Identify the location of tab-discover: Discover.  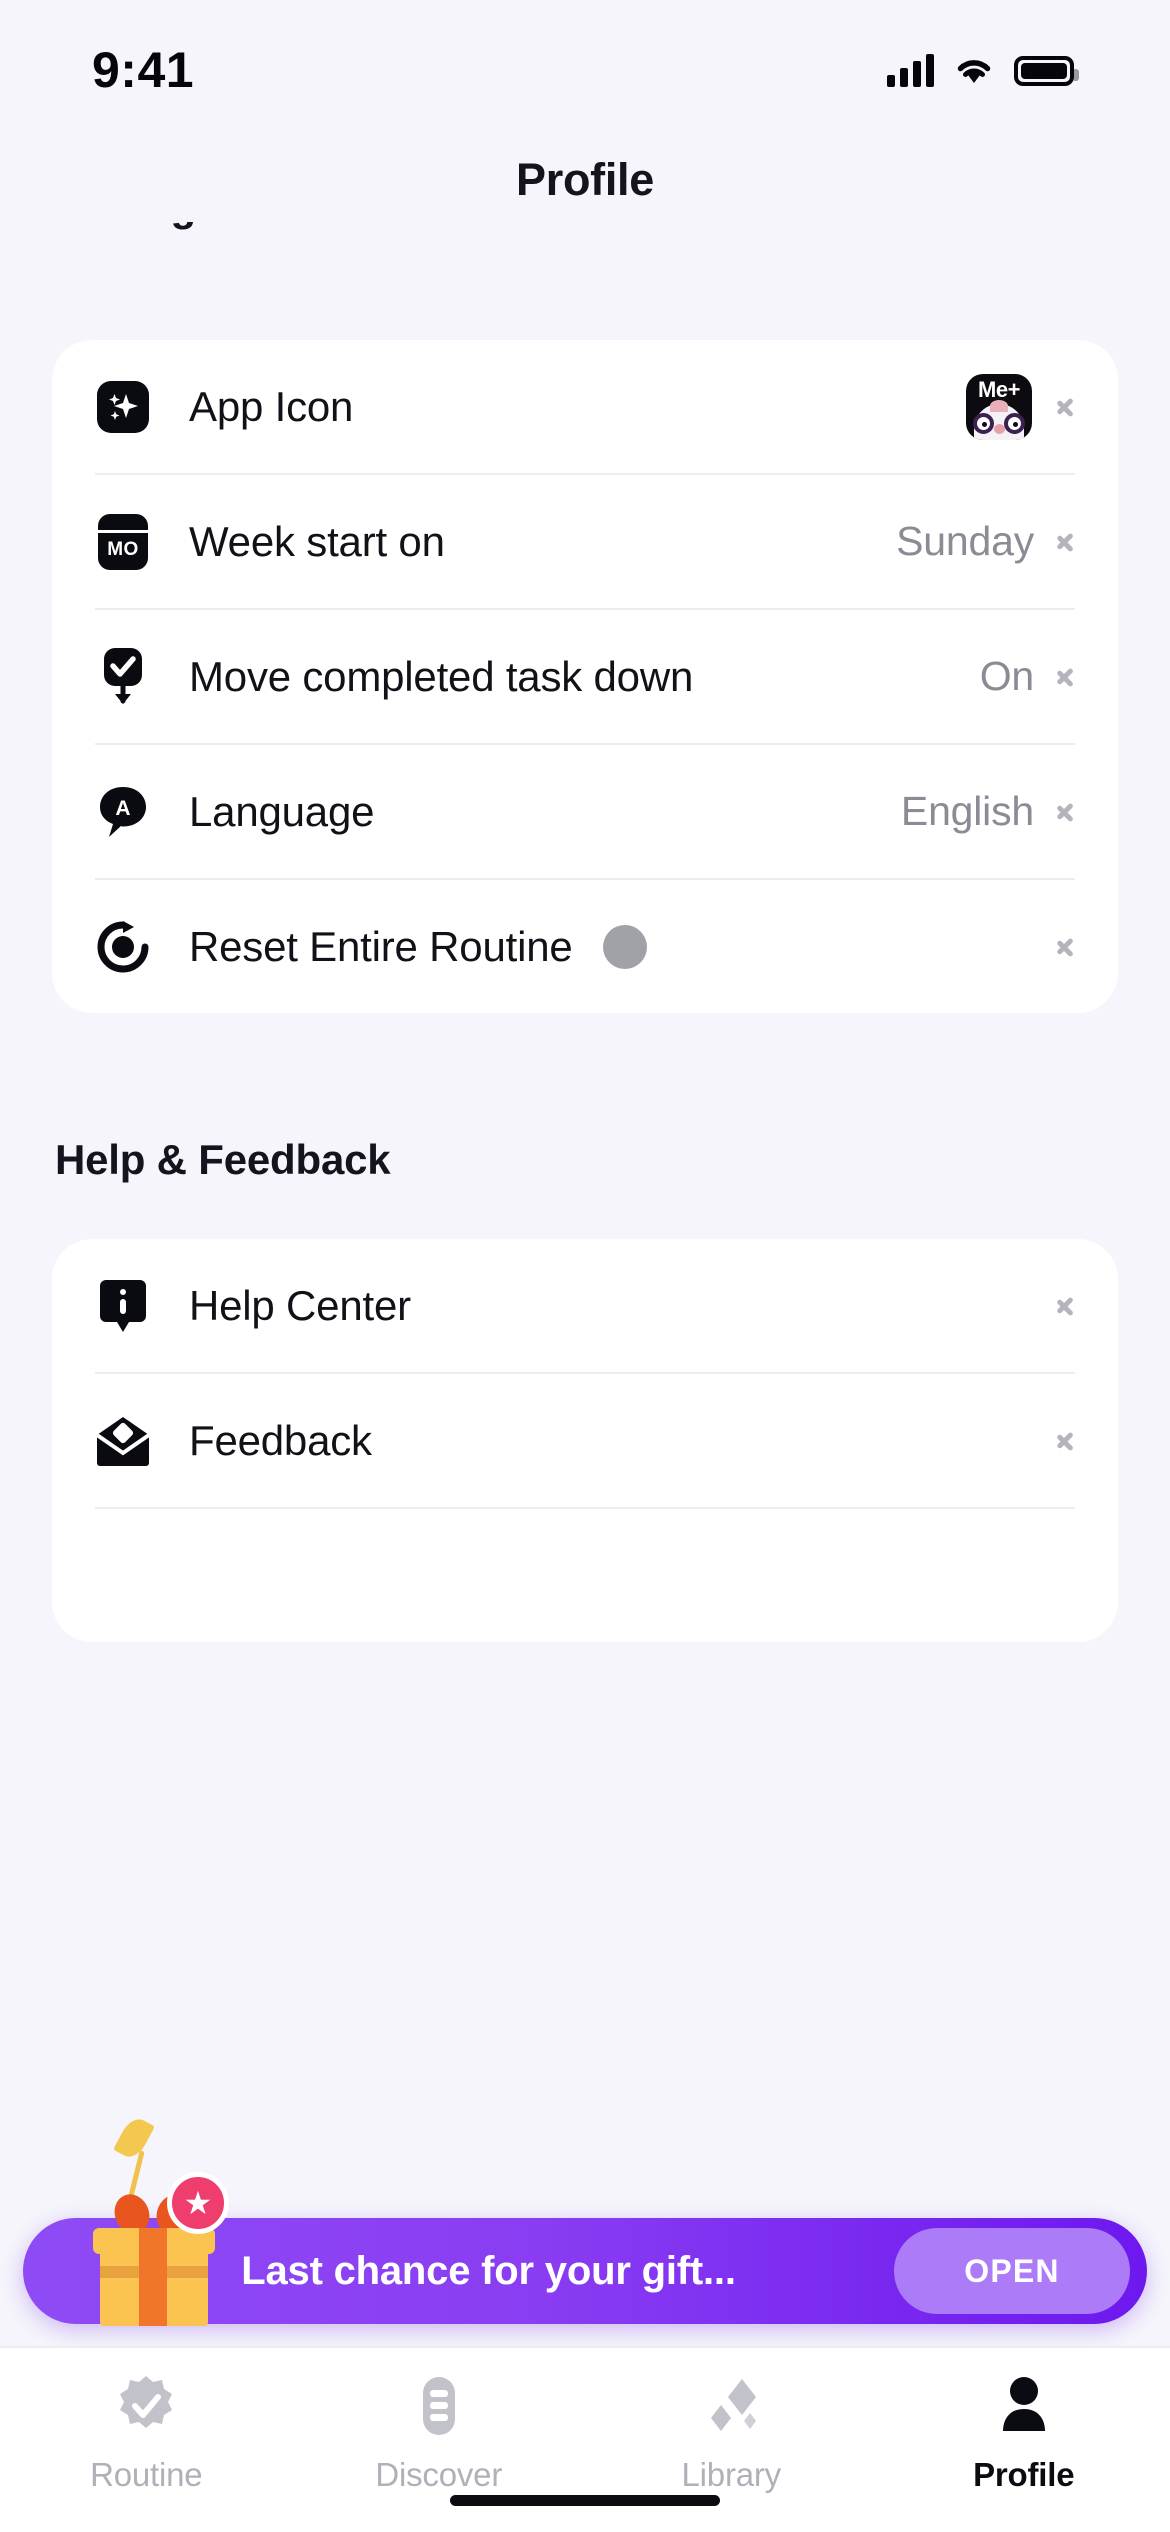
(439, 2432).